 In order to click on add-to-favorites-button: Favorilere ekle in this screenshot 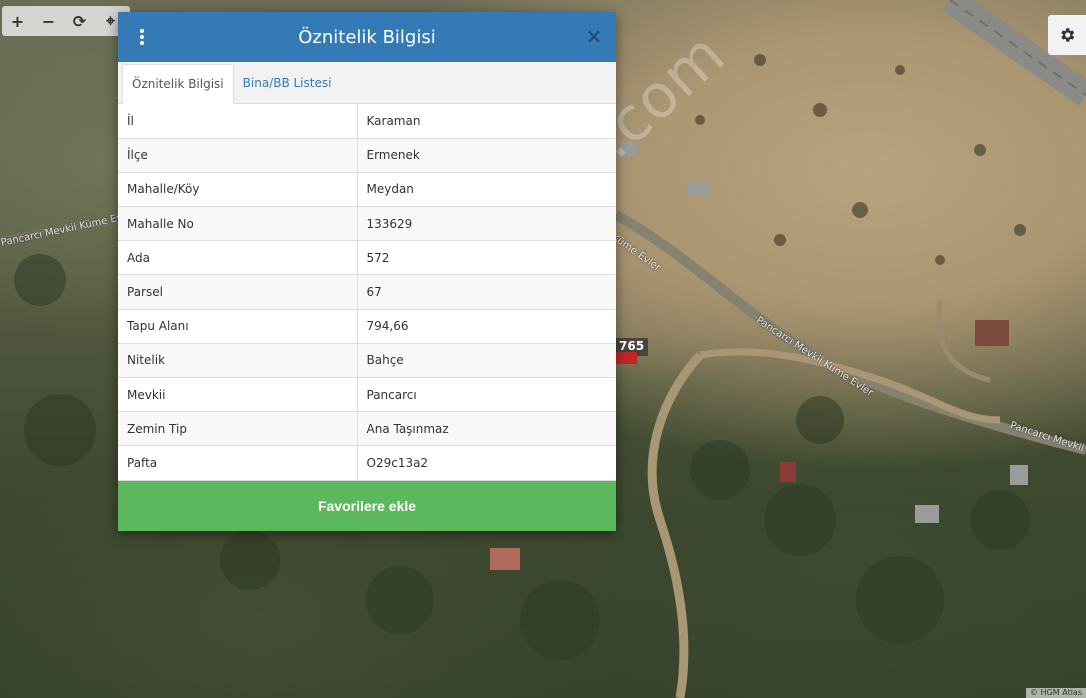, I will do `click(367, 506)`.